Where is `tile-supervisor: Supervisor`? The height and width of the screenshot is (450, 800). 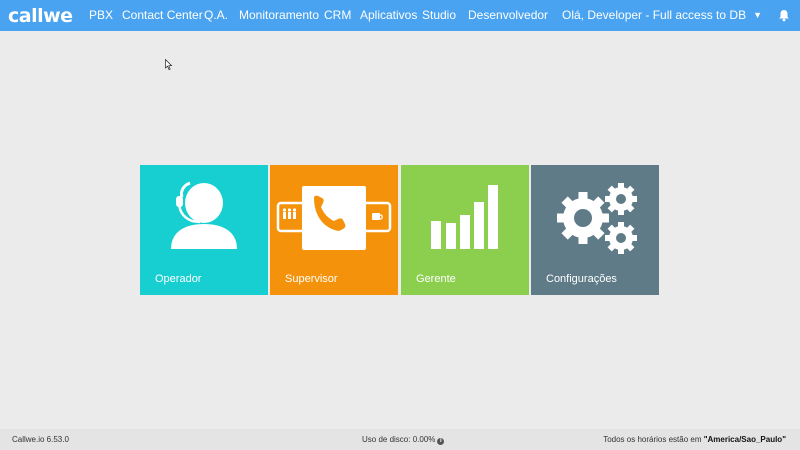
tile-supervisor: Supervisor is located at coordinates (334, 230).